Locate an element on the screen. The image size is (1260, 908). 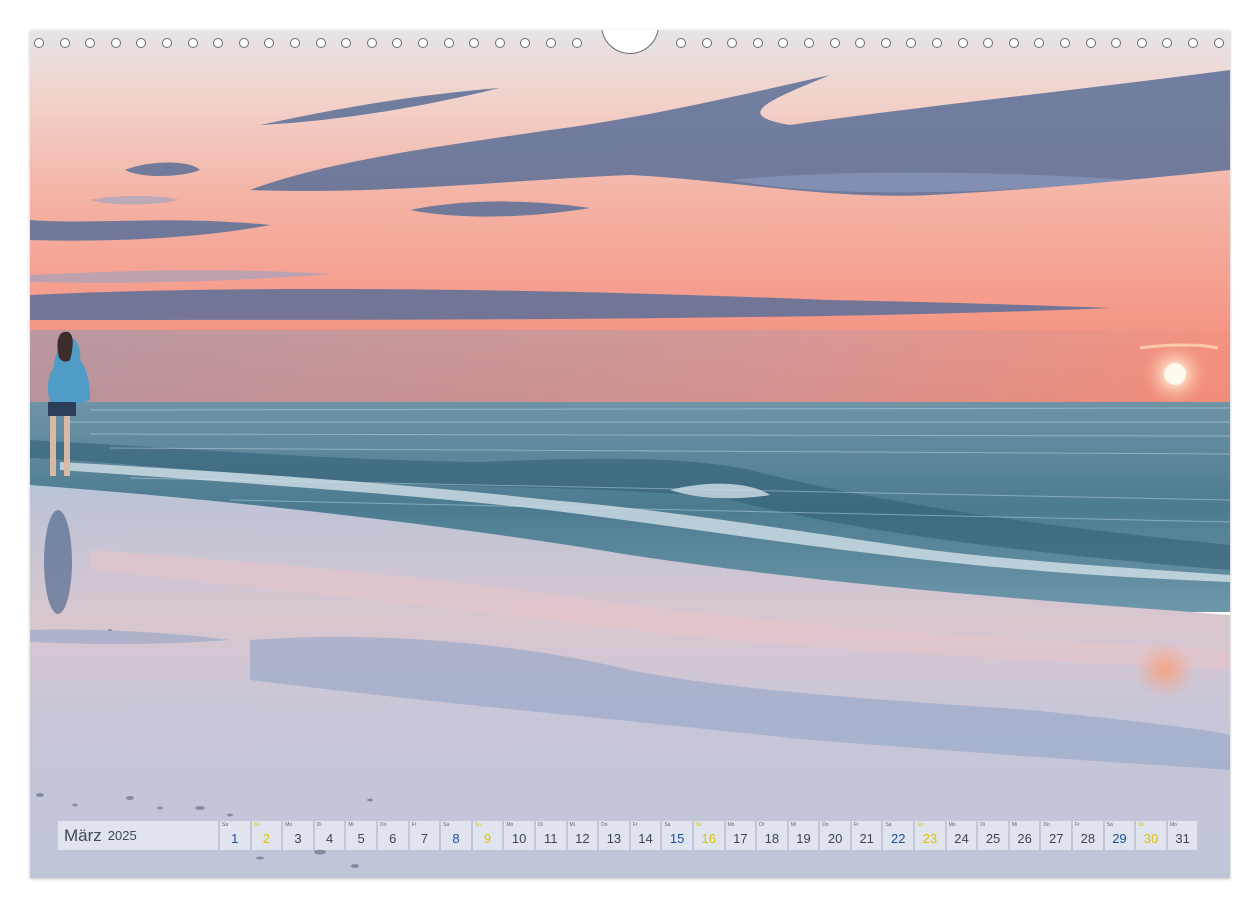
day-cell: So 2 is located at coordinates (266, 835).